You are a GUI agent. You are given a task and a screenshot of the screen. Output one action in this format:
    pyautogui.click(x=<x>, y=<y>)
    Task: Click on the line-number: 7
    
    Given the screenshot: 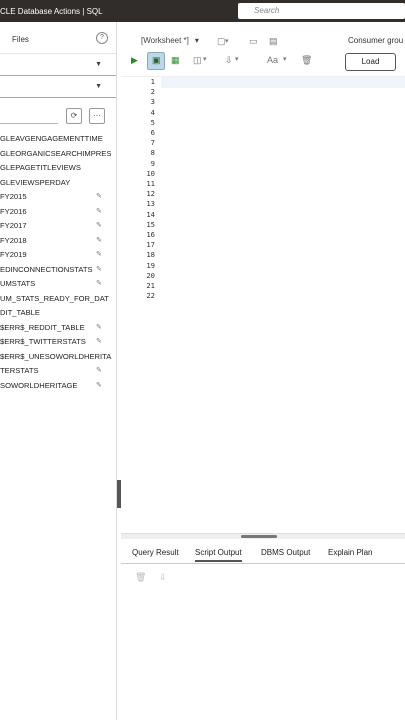 What is the action you would take?
    pyautogui.click(x=152, y=143)
    